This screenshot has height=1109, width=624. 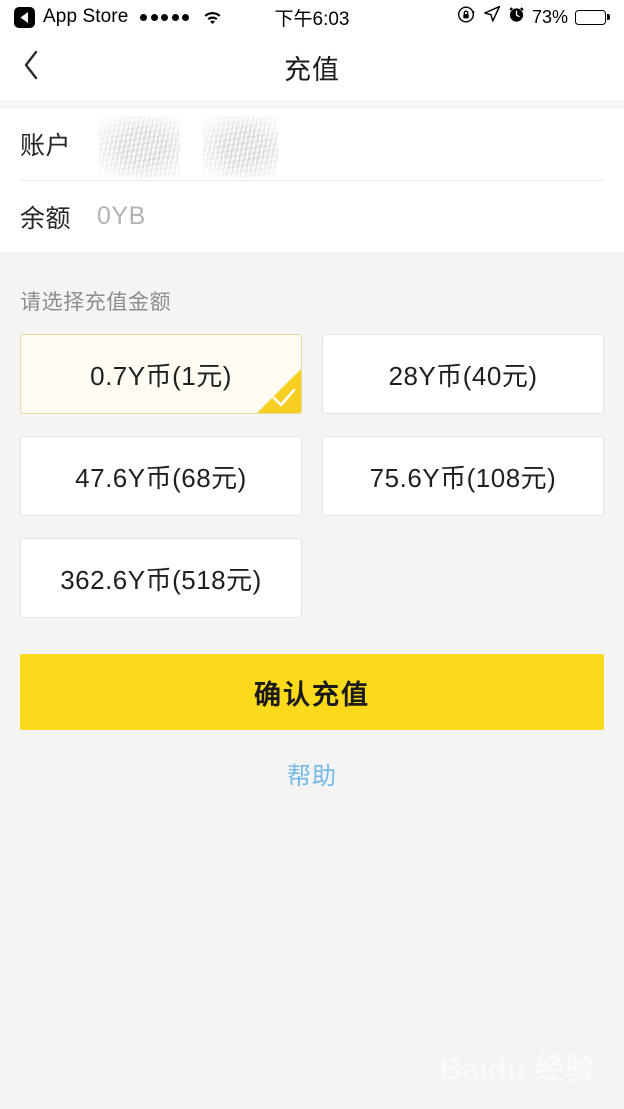 What do you see at coordinates (24, 17) in the screenshot?
I see `back-chevron-icon` at bounding box center [24, 17].